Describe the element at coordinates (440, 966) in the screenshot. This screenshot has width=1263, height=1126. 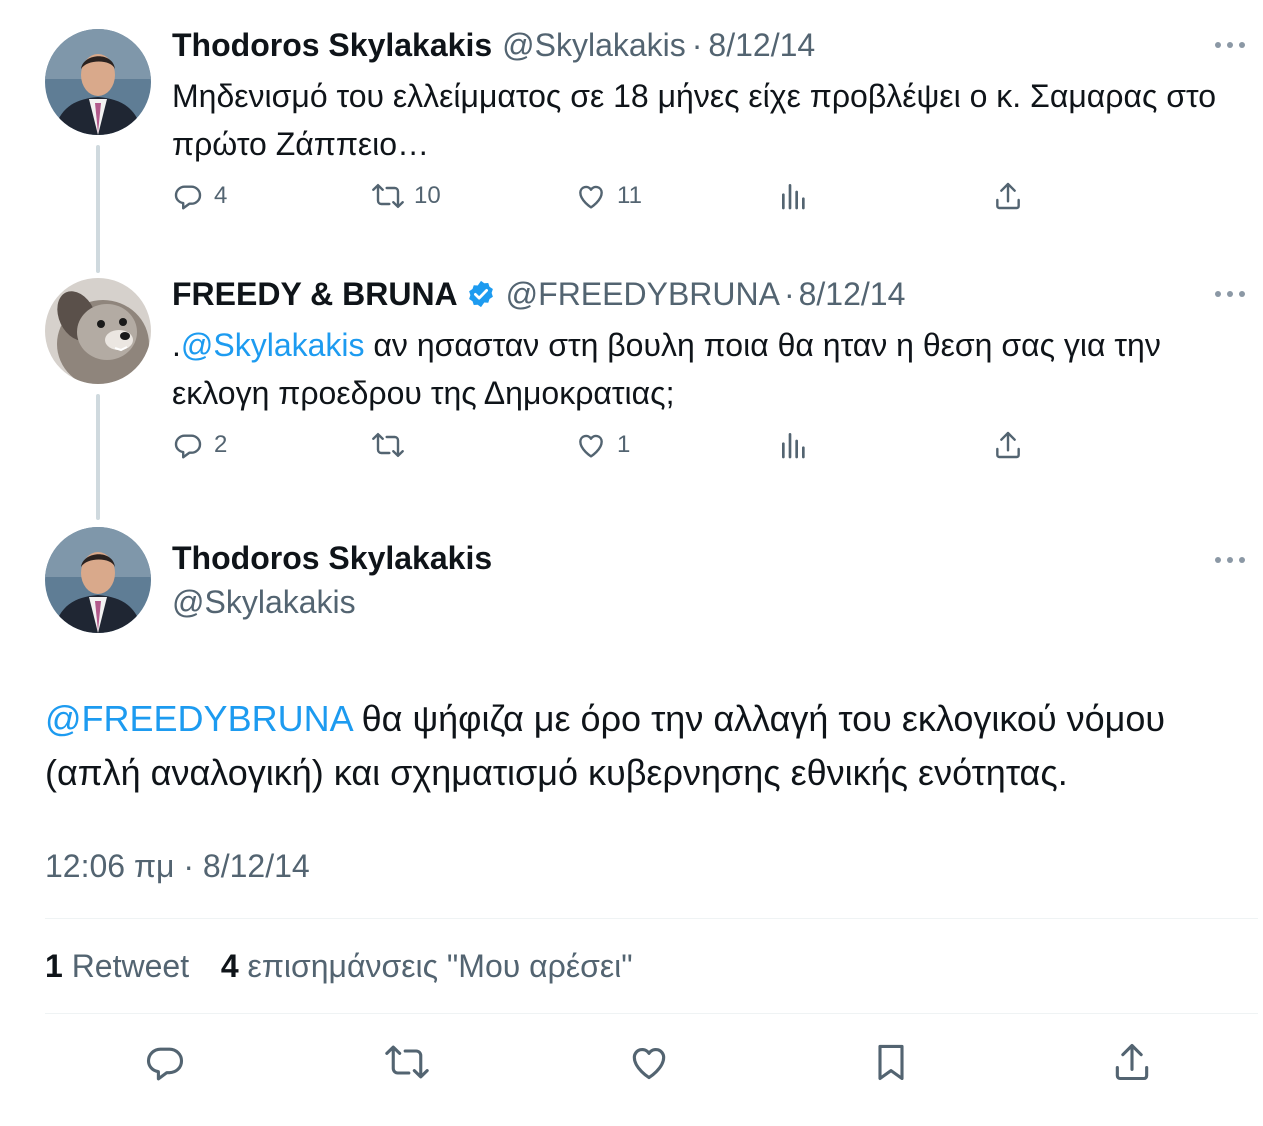
I see `like-label: επισημάνσεις "Μου αρέσει"` at that location.